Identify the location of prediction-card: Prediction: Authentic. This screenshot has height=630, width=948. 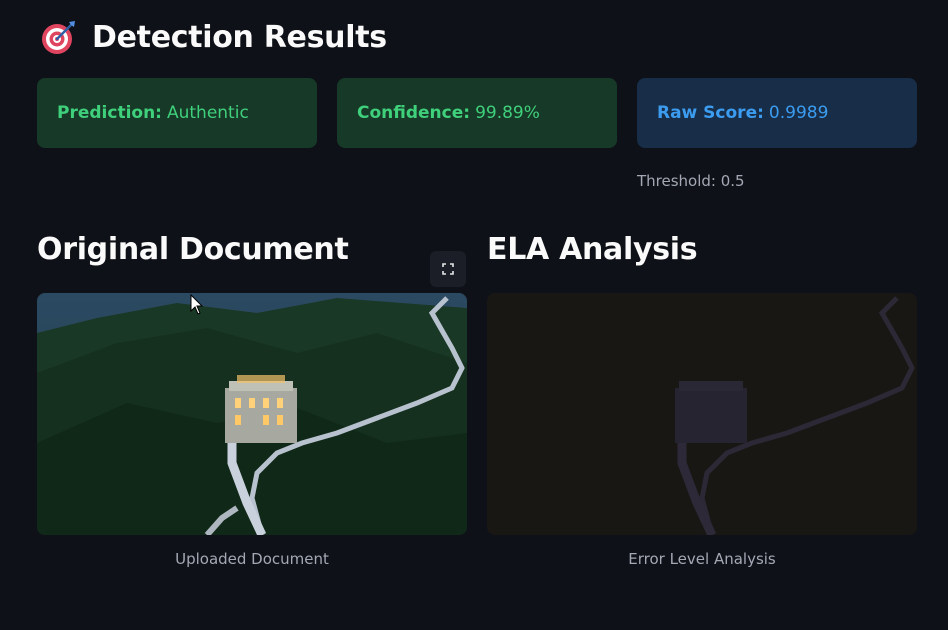
(177, 113).